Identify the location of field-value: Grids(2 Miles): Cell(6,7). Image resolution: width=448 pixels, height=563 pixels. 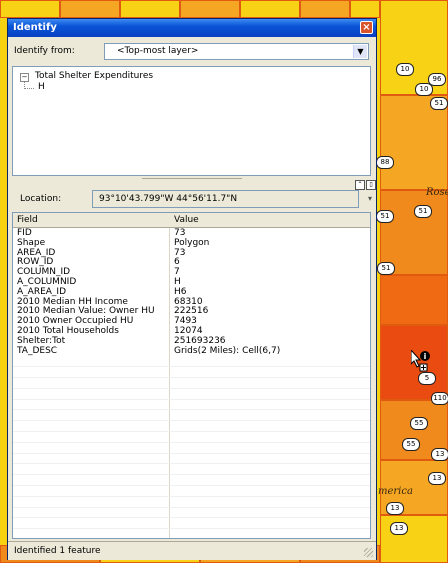
(227, 350).